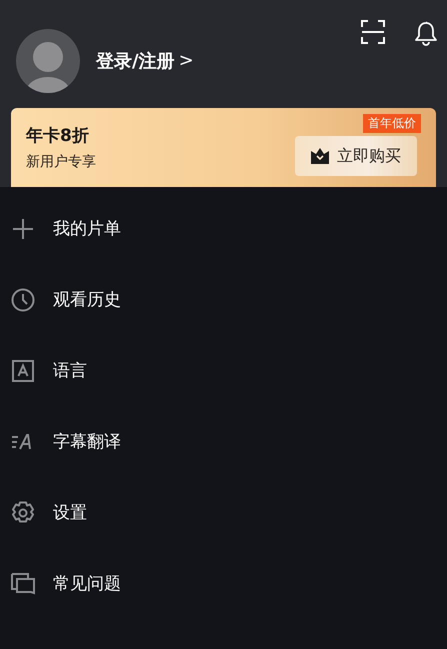 The height and width of the screenshot is (649, 447). Describe the element at coordinates (48, 60) in the screenshot. I see `avatar-icon` at that location.